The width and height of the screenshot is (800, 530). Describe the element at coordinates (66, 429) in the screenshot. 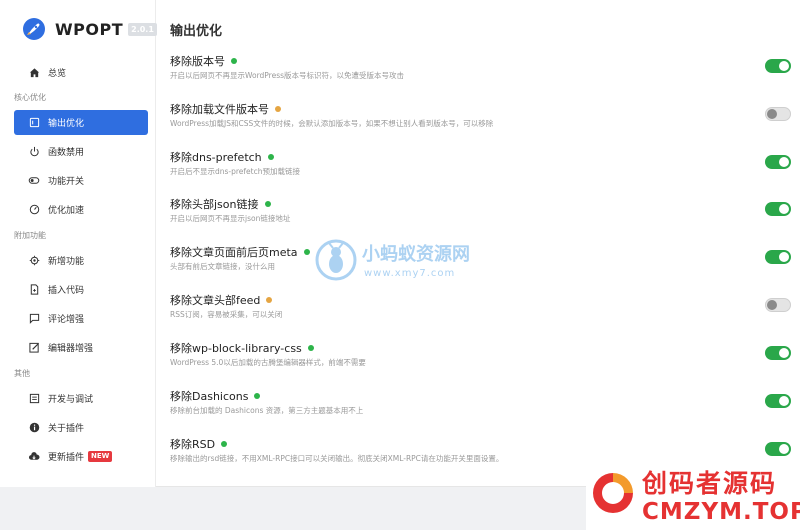

I see `sidebar-item-label: 关于插件` at that location.